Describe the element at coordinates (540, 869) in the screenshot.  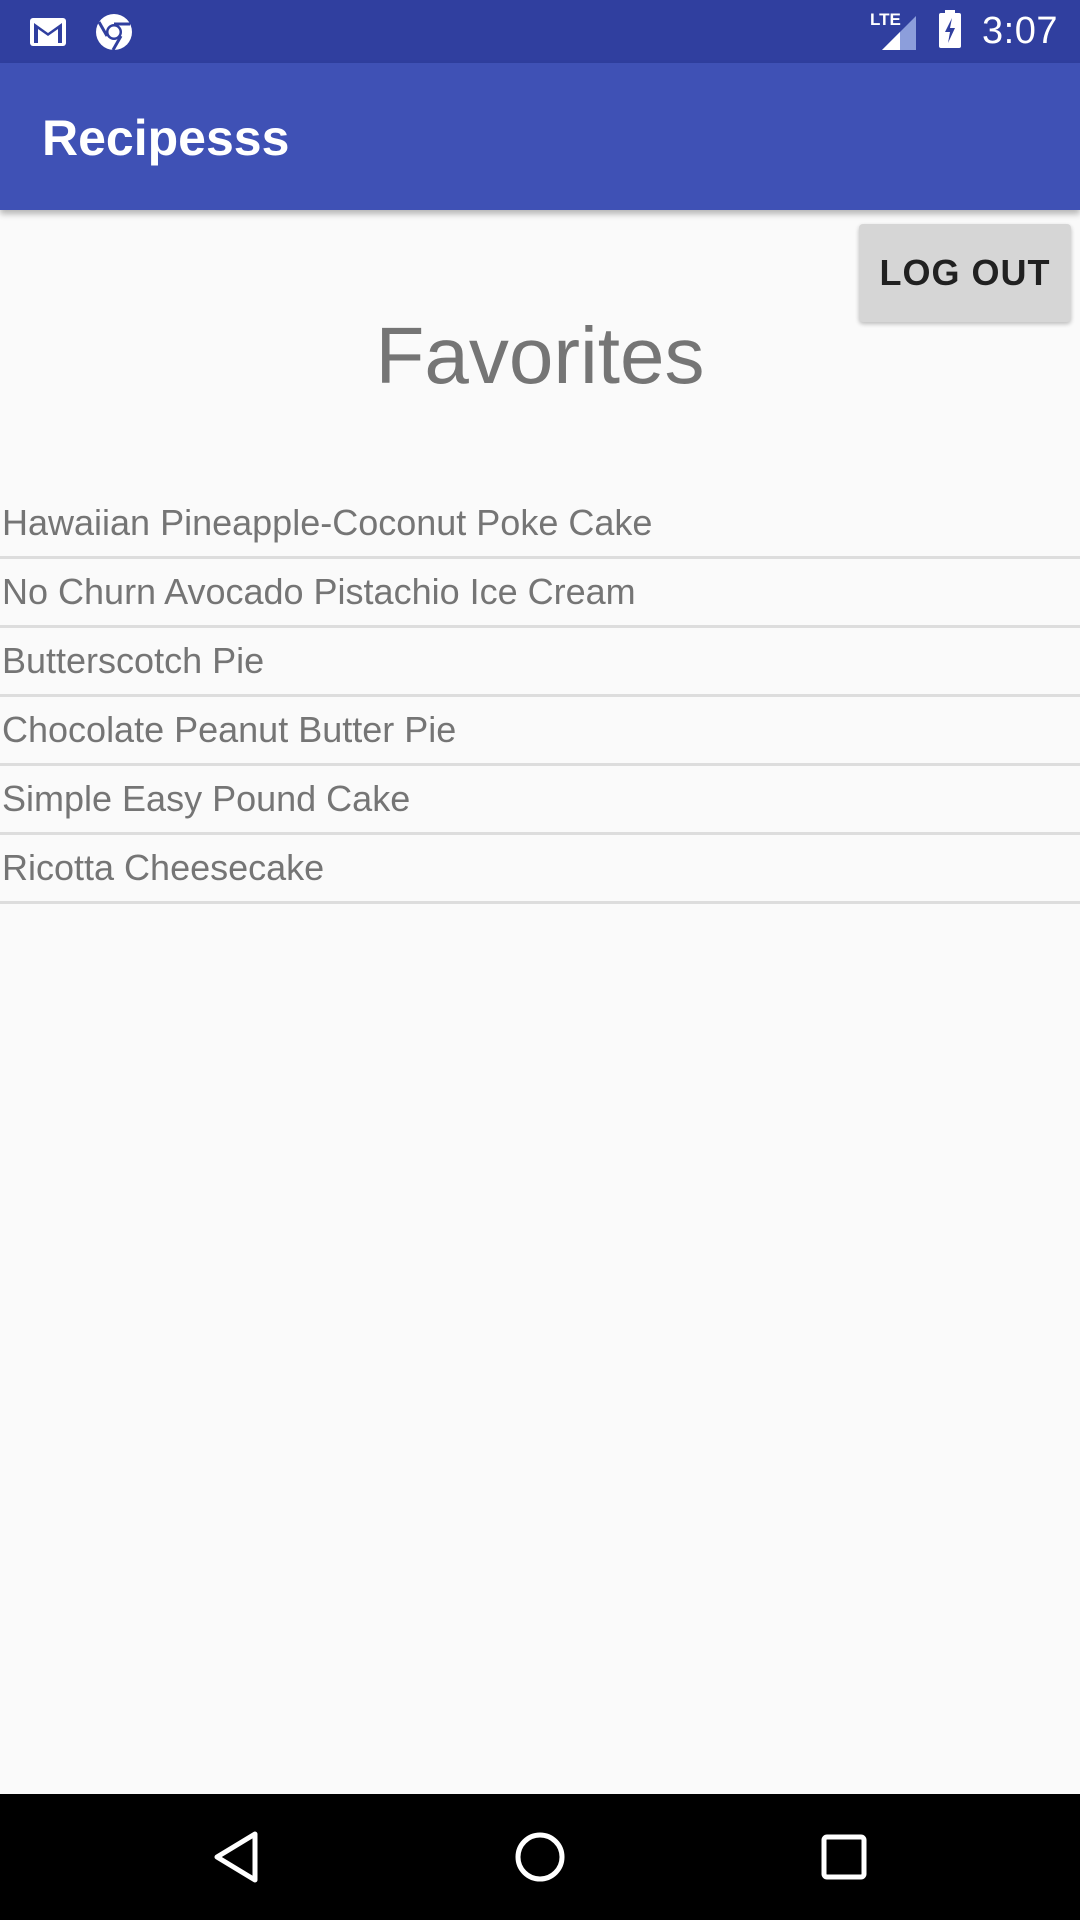
I see `list-item: Ricotta Cheesecake` at that location.